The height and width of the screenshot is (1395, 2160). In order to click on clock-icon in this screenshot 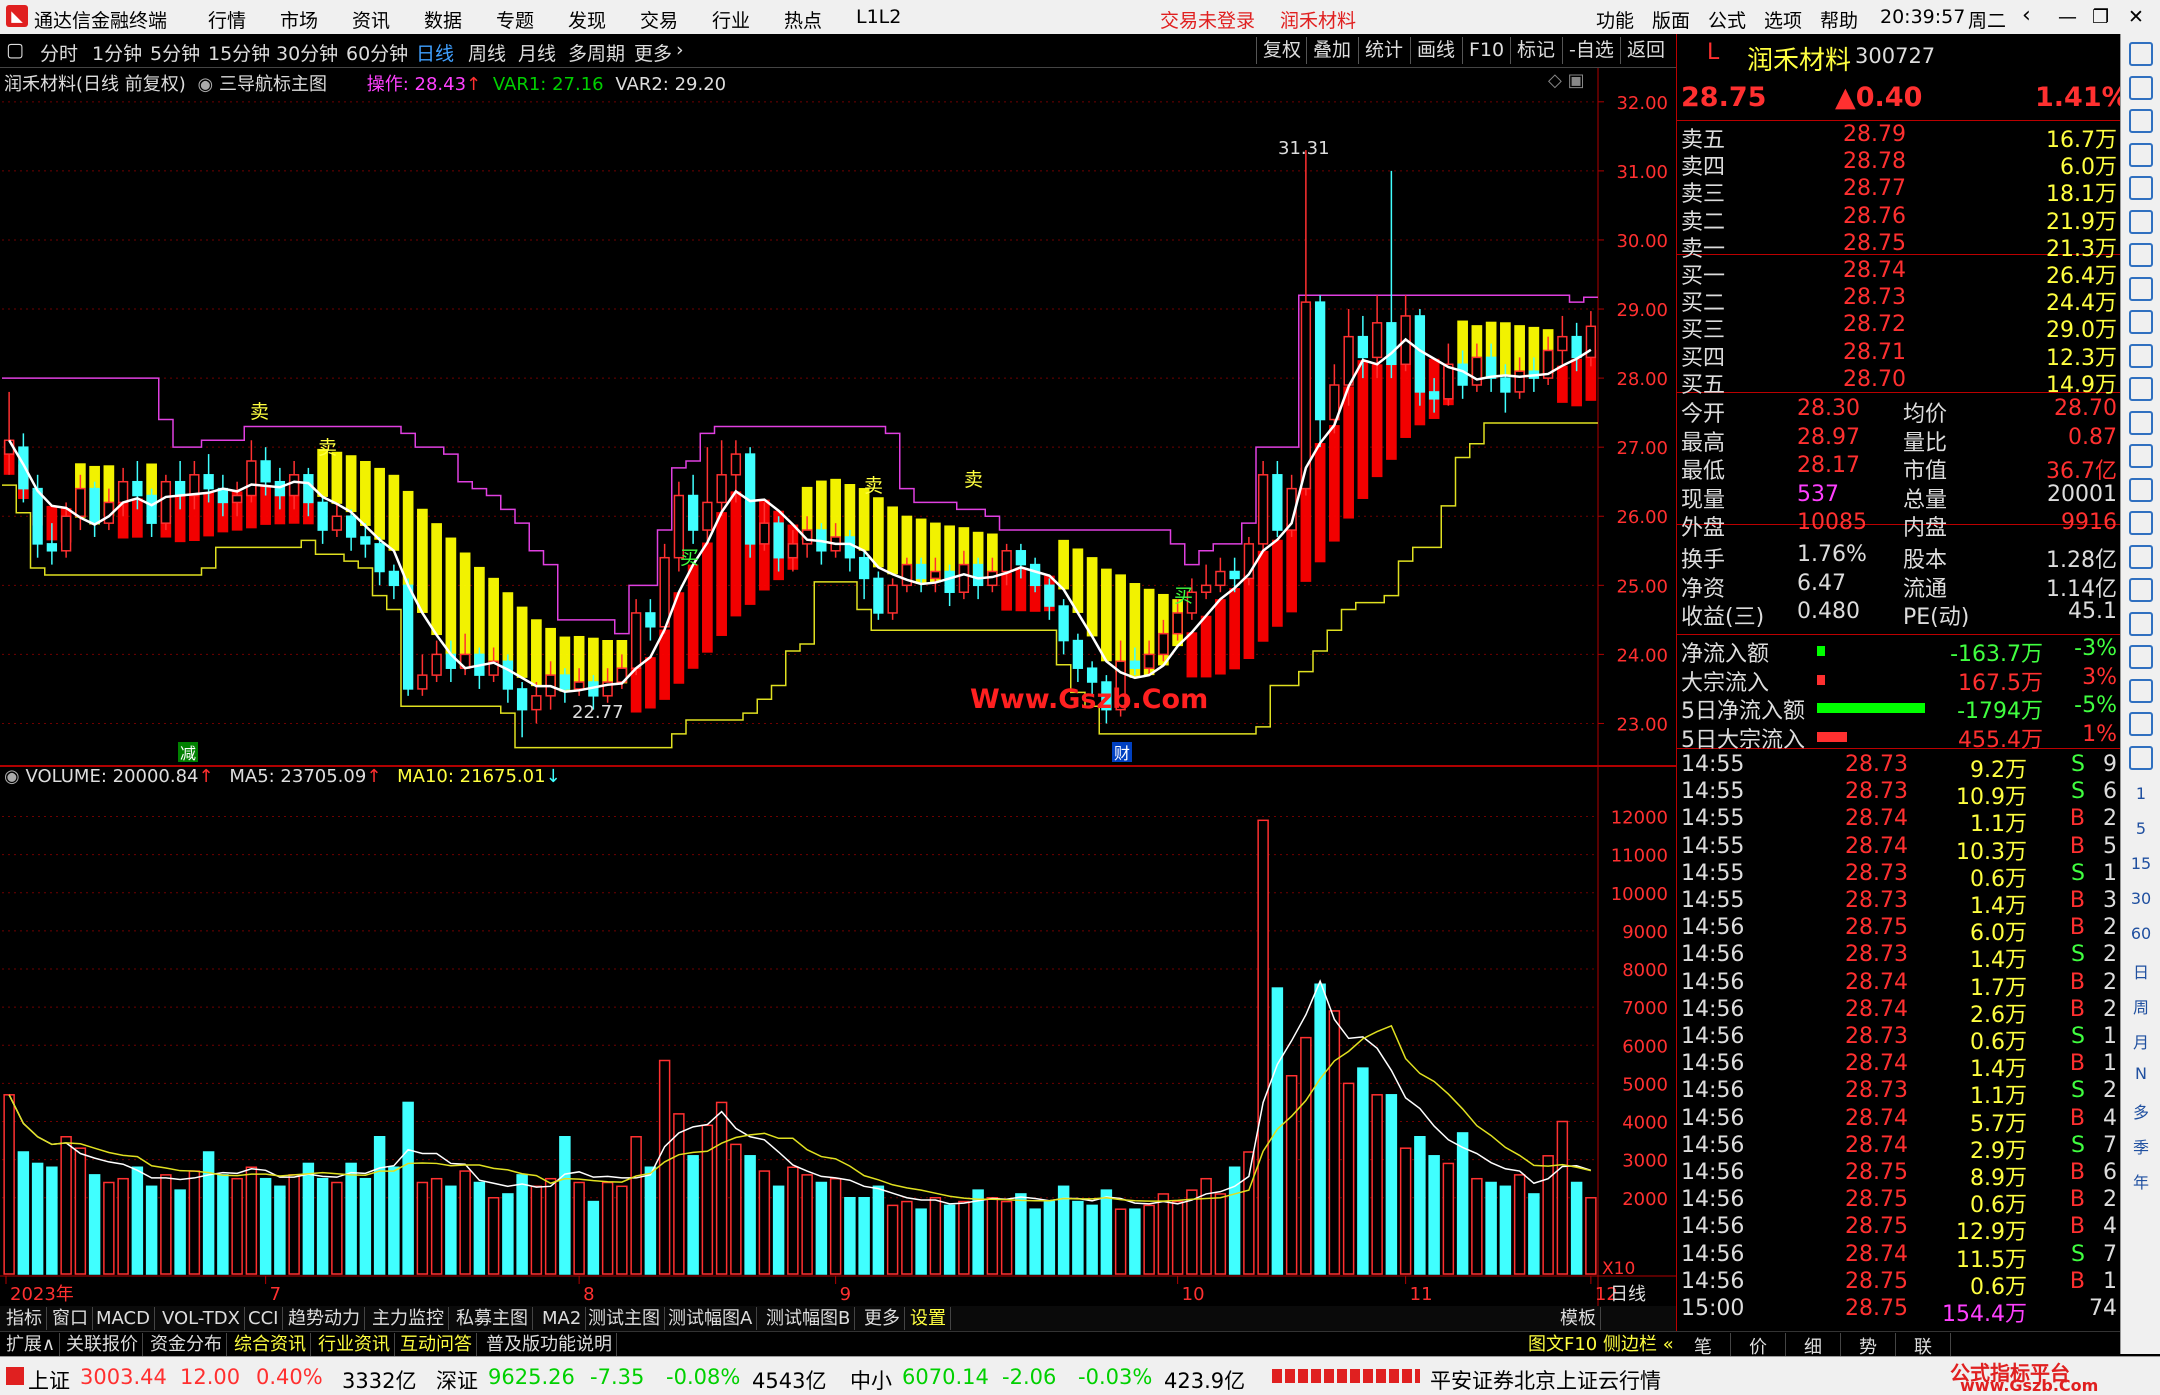, I will do `click(2141, 523)`.